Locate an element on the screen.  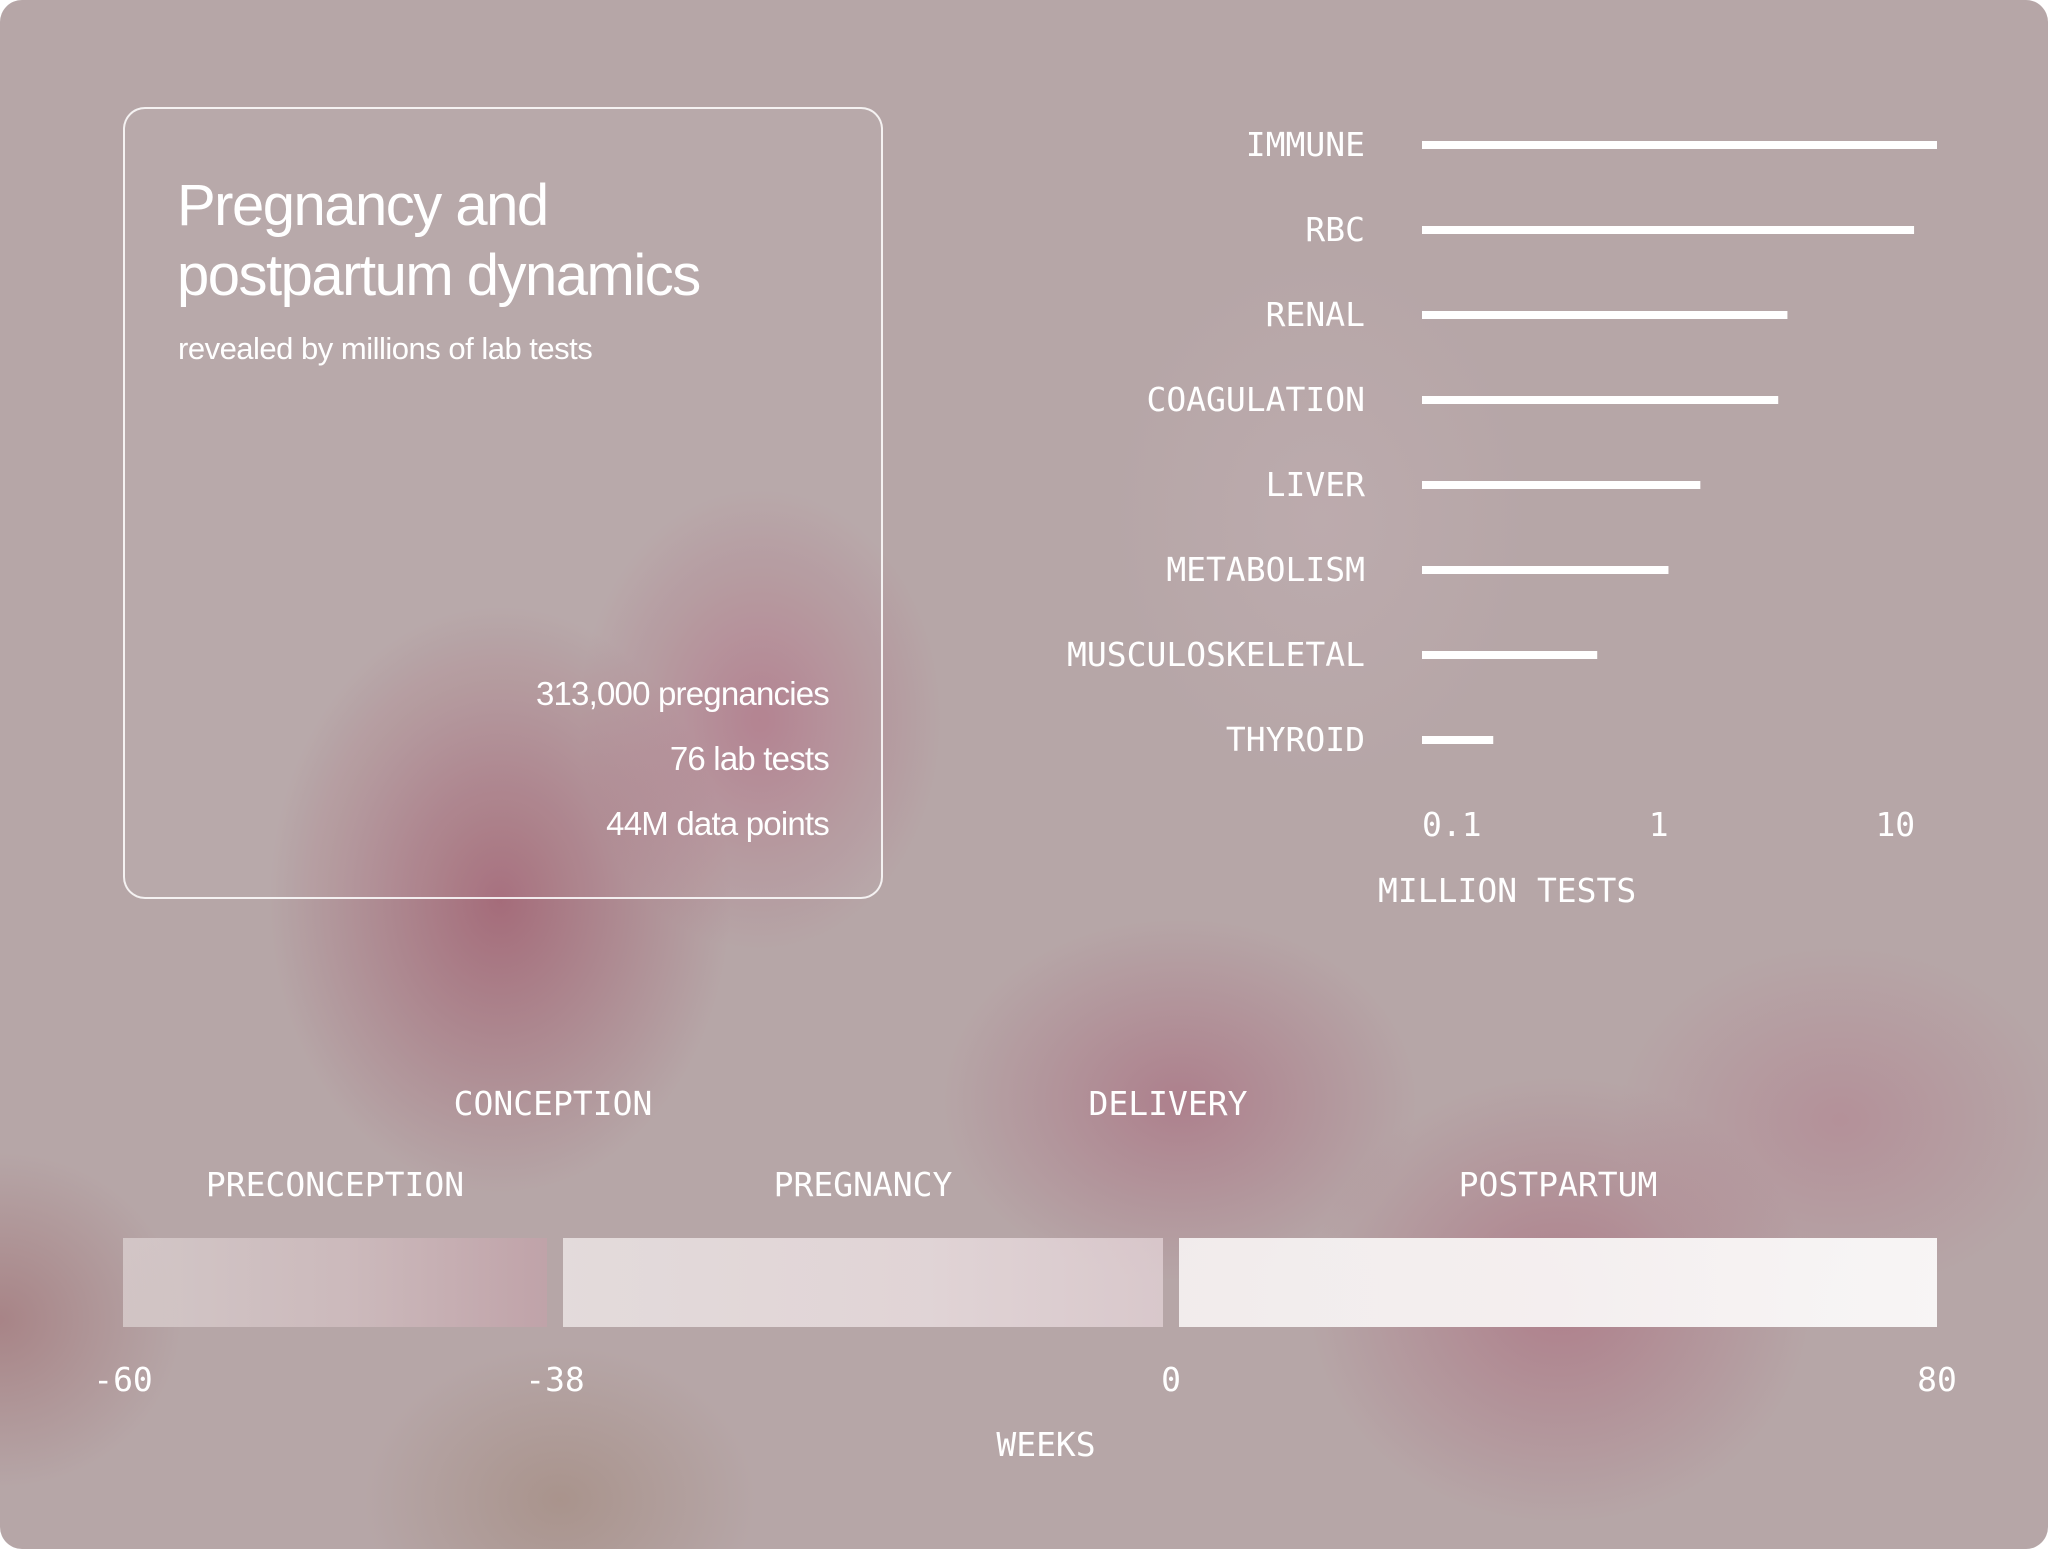
category-label: METABOLISM is located at coordinates (1265, 569).